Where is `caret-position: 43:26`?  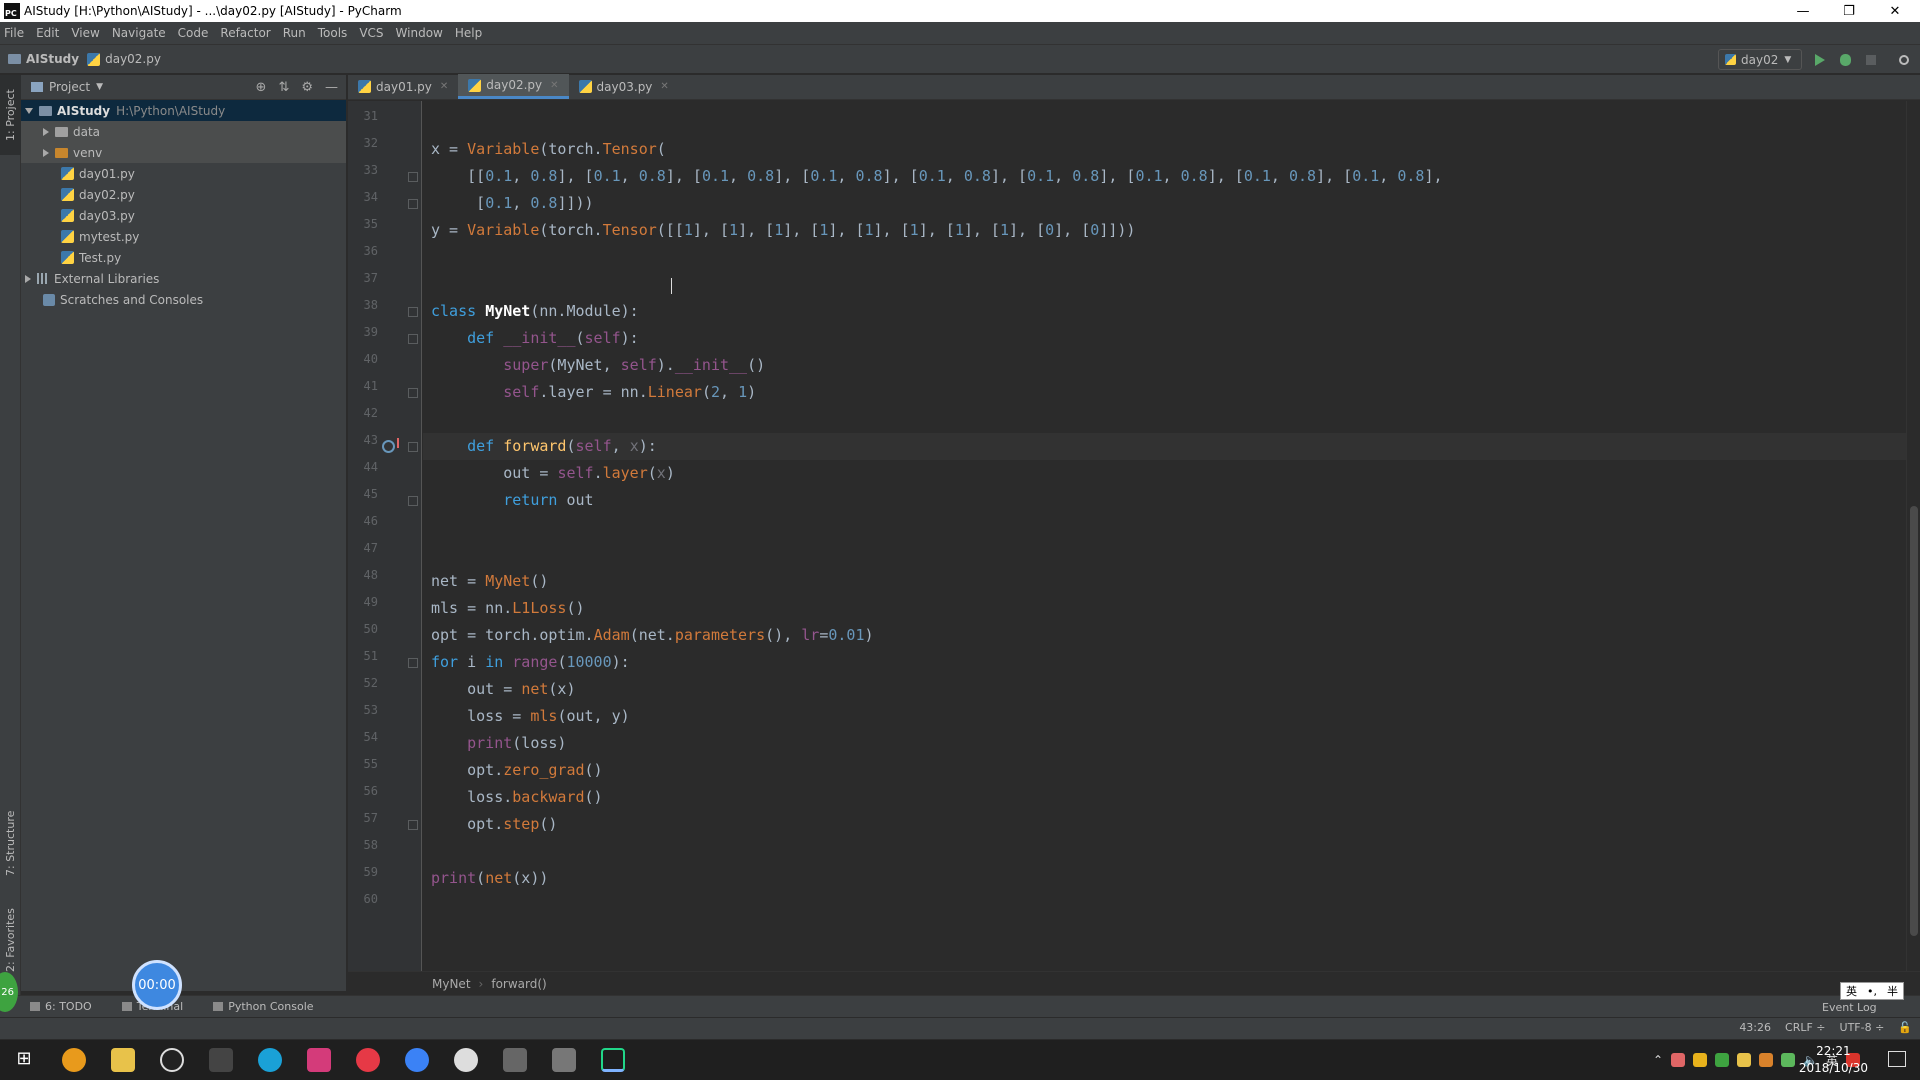
caret-position: 43:26 is located at coordinates (1755, 1027).